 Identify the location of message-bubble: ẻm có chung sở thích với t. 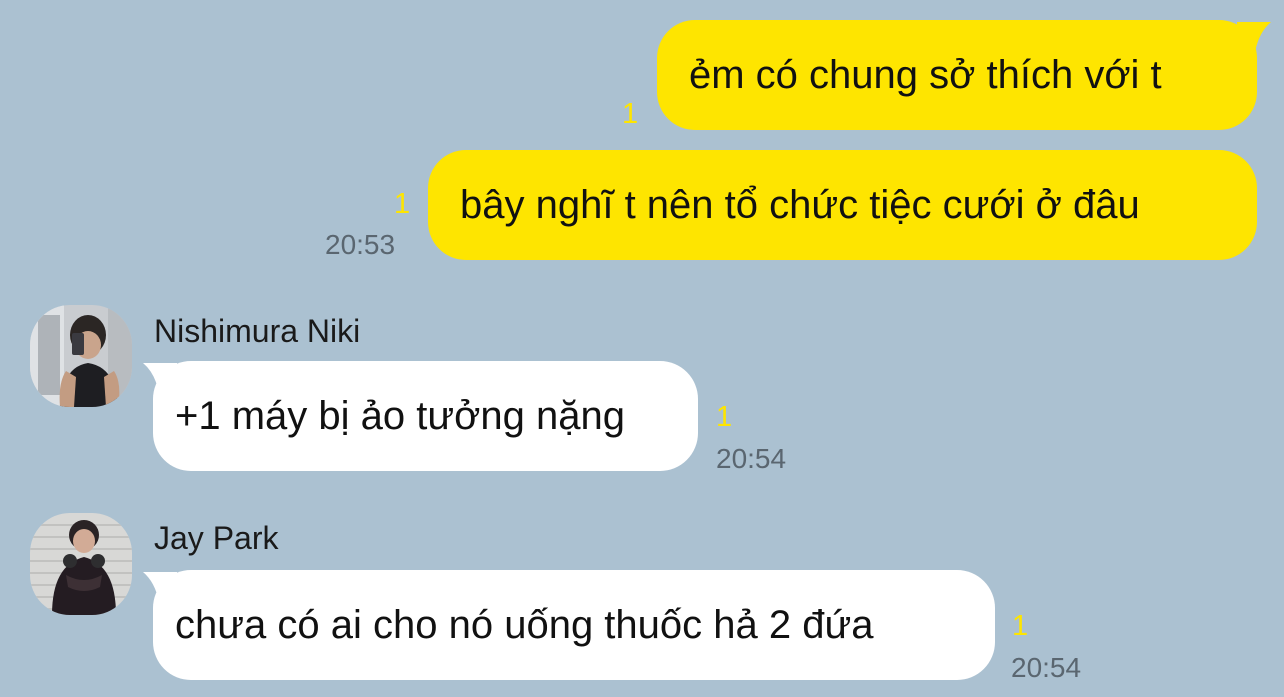
(957, 75).